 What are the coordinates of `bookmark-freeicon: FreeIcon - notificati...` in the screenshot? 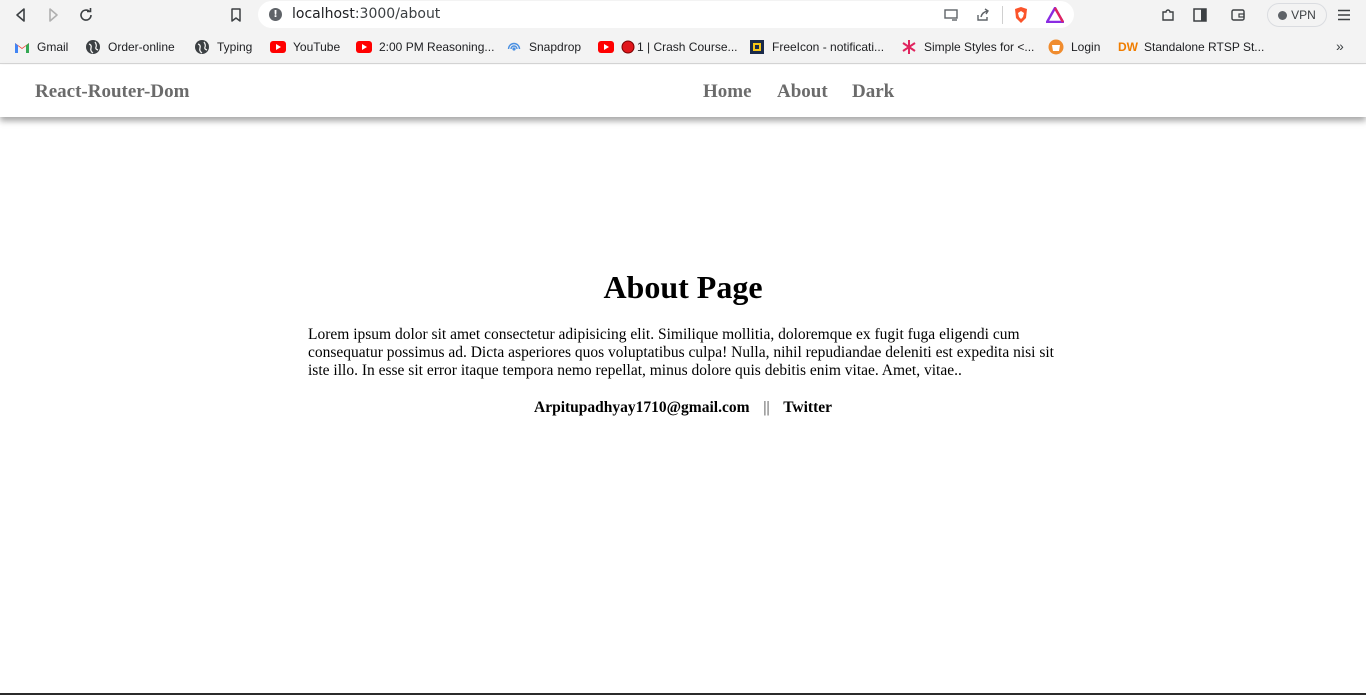 It's located at (816, 47).